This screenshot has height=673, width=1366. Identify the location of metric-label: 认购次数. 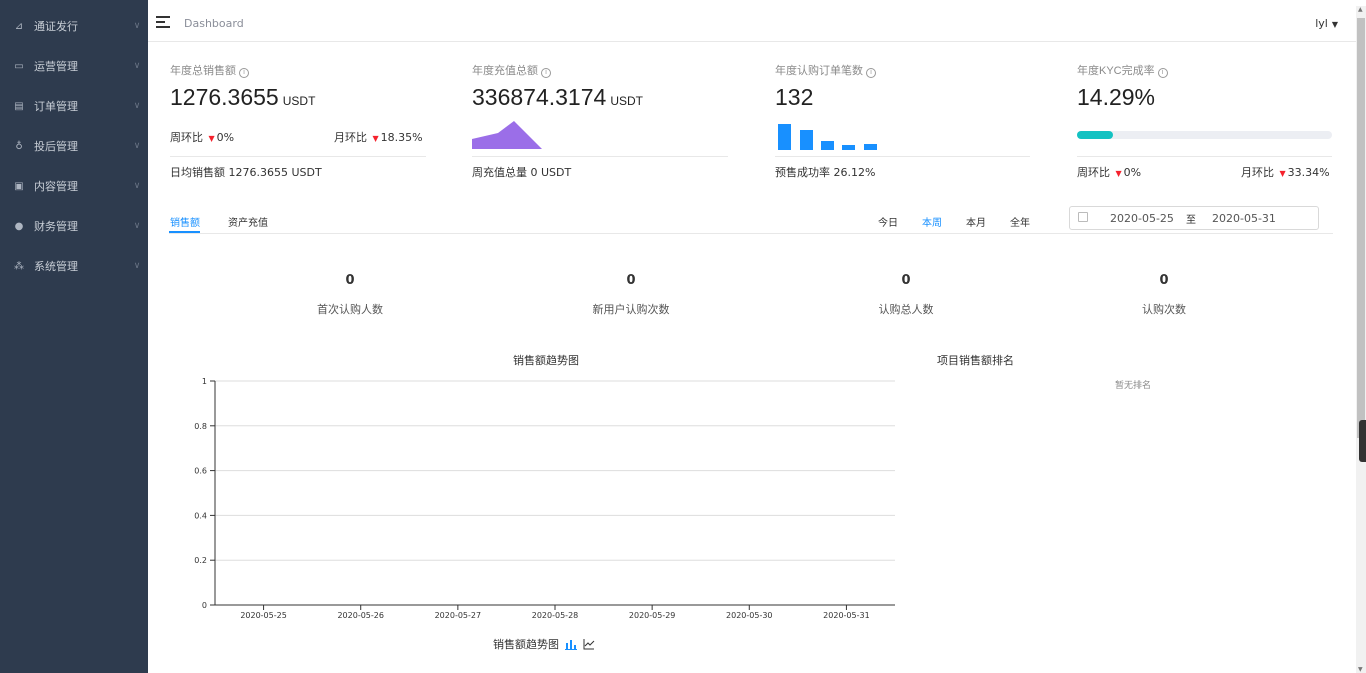
(1164, 309).